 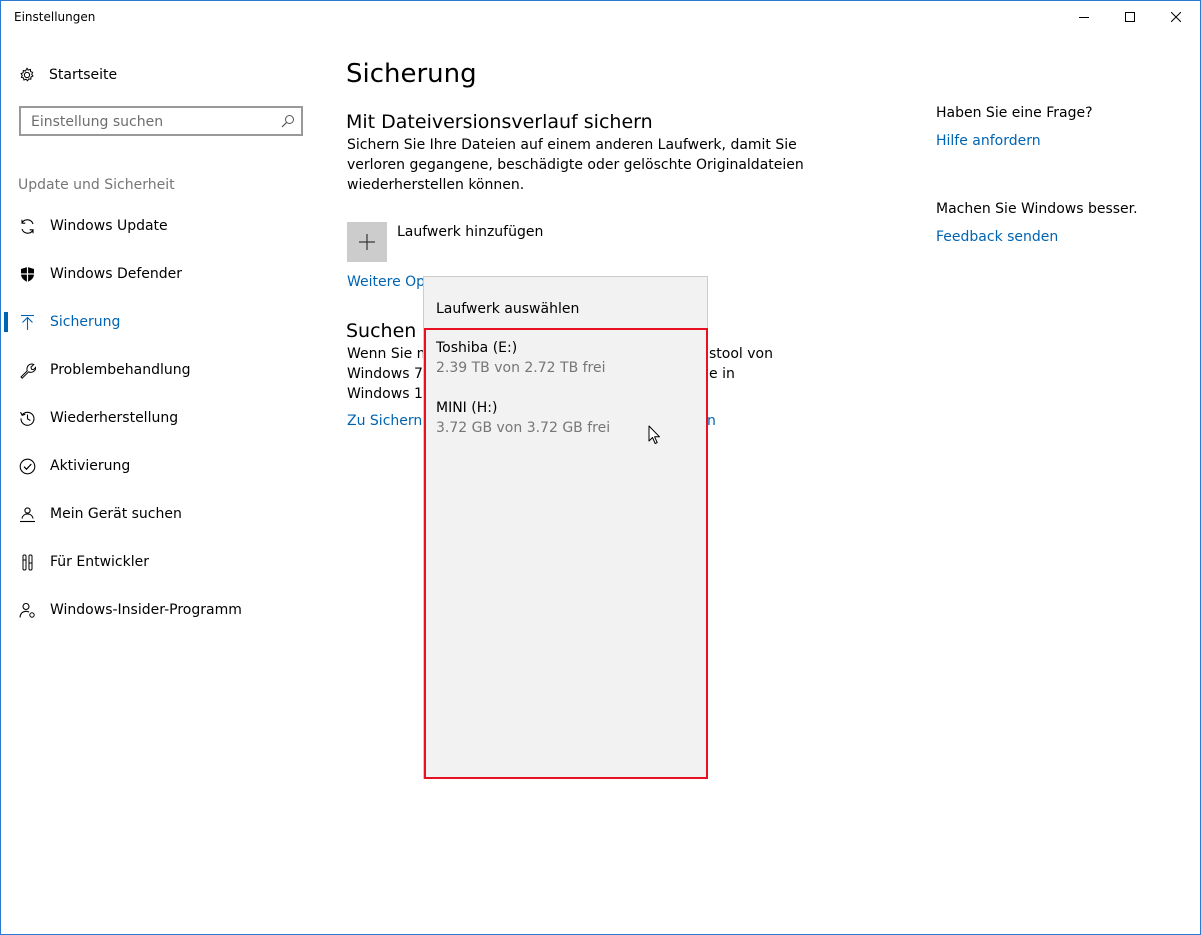 I want to click on sidebar-item-mein-geraet-suchen: Mein Gerät suchen, so click(x=161, y=514).